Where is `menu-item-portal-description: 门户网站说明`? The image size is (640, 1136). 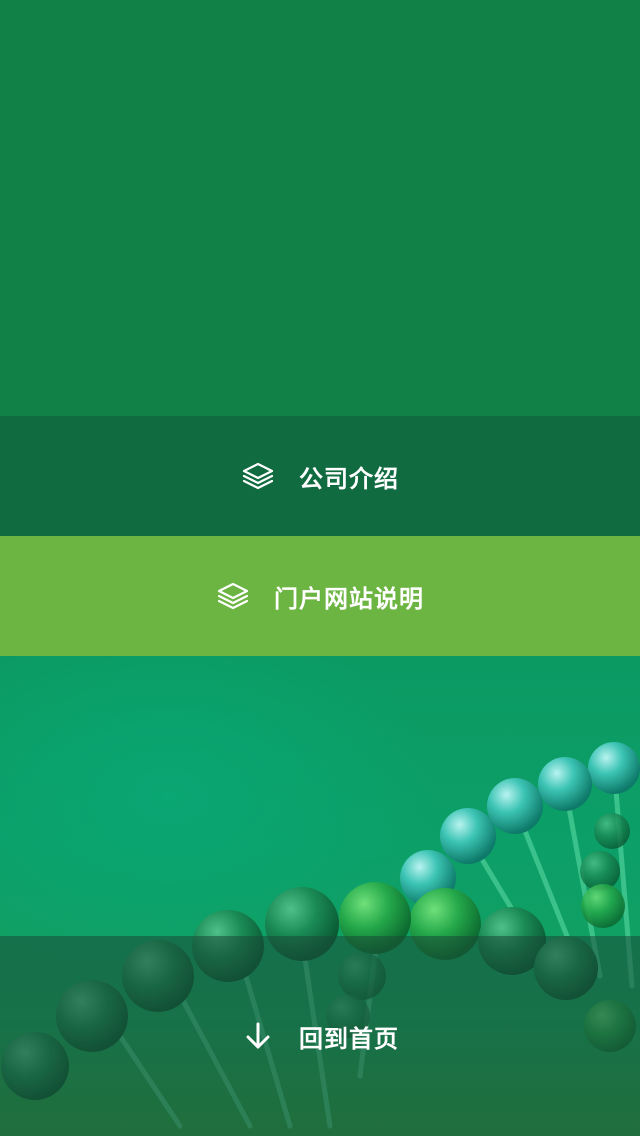 menu-item-portal-description: 门户网站说明 is located at coordinates (320, 596).